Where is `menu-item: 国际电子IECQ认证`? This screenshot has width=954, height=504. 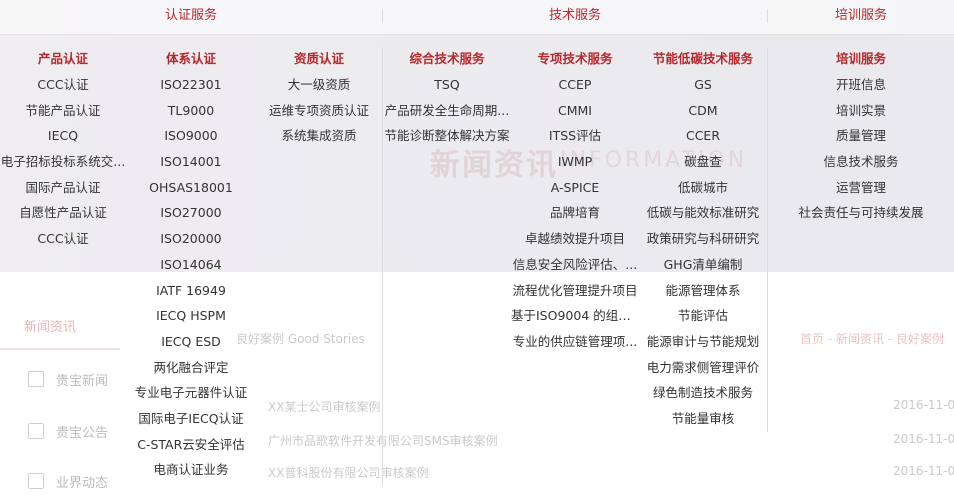 menu-item: 国际电子IECQ认证 is located at coordinates (191, 419).